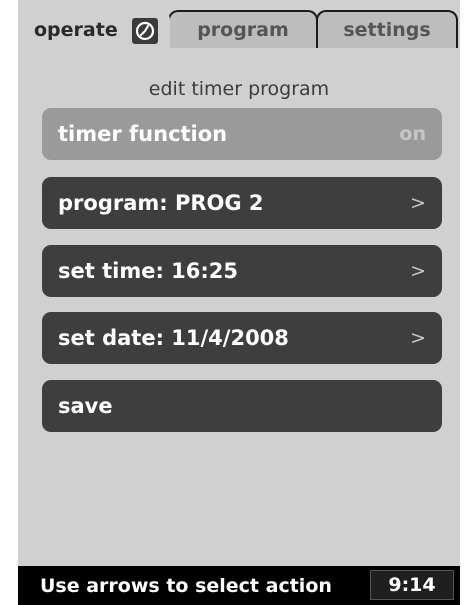  Describe the element at coordinates (85, 406) in the screenshot. I see `save-button-label: save` at that location.